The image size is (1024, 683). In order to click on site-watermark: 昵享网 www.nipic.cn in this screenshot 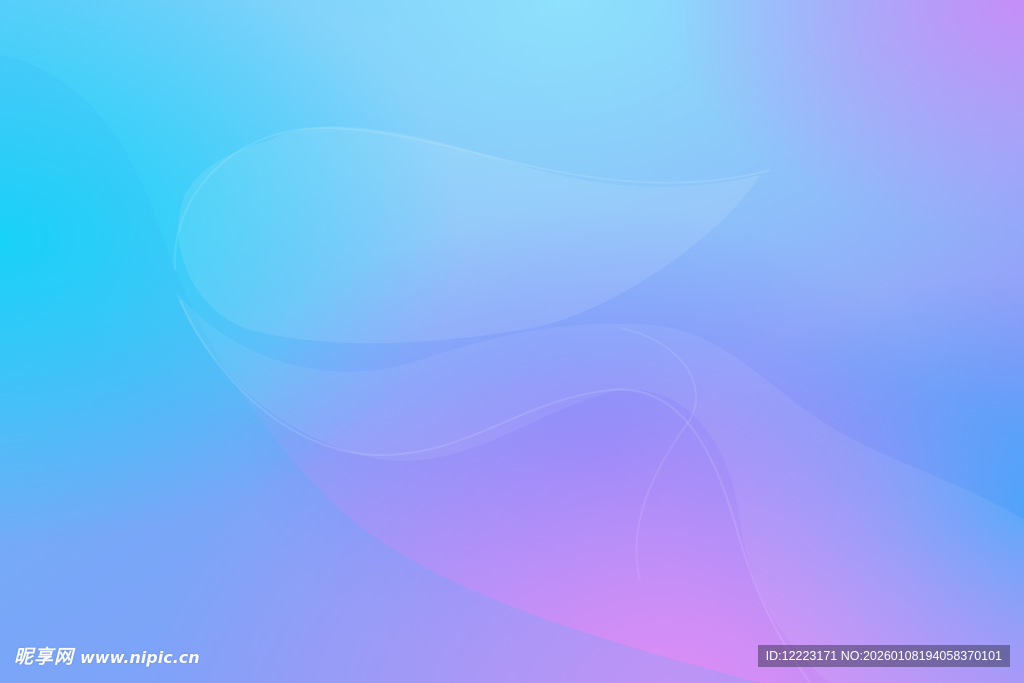, I will do `click(107, 655)`.